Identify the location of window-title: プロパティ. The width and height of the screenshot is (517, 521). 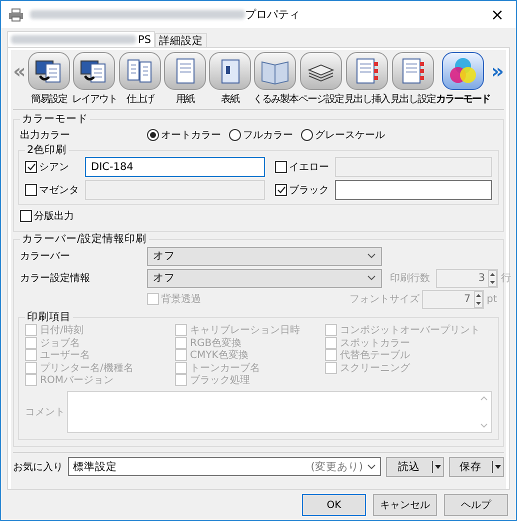
(272, 14).